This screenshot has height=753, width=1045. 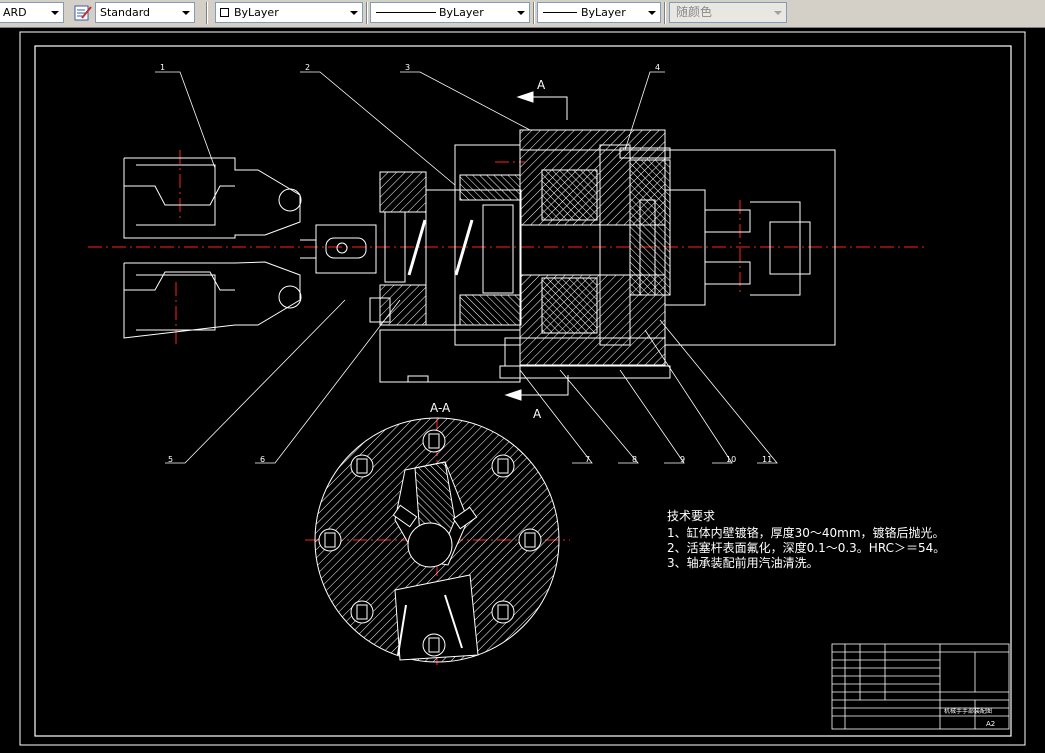 What do you see at coordinates (806, 547) in the screenshot?
I see `notes-line-2: 2、活塞杆表面氟化，深度0.1～0.3。HRC＞＝54。` at bounding box center [806, 547].